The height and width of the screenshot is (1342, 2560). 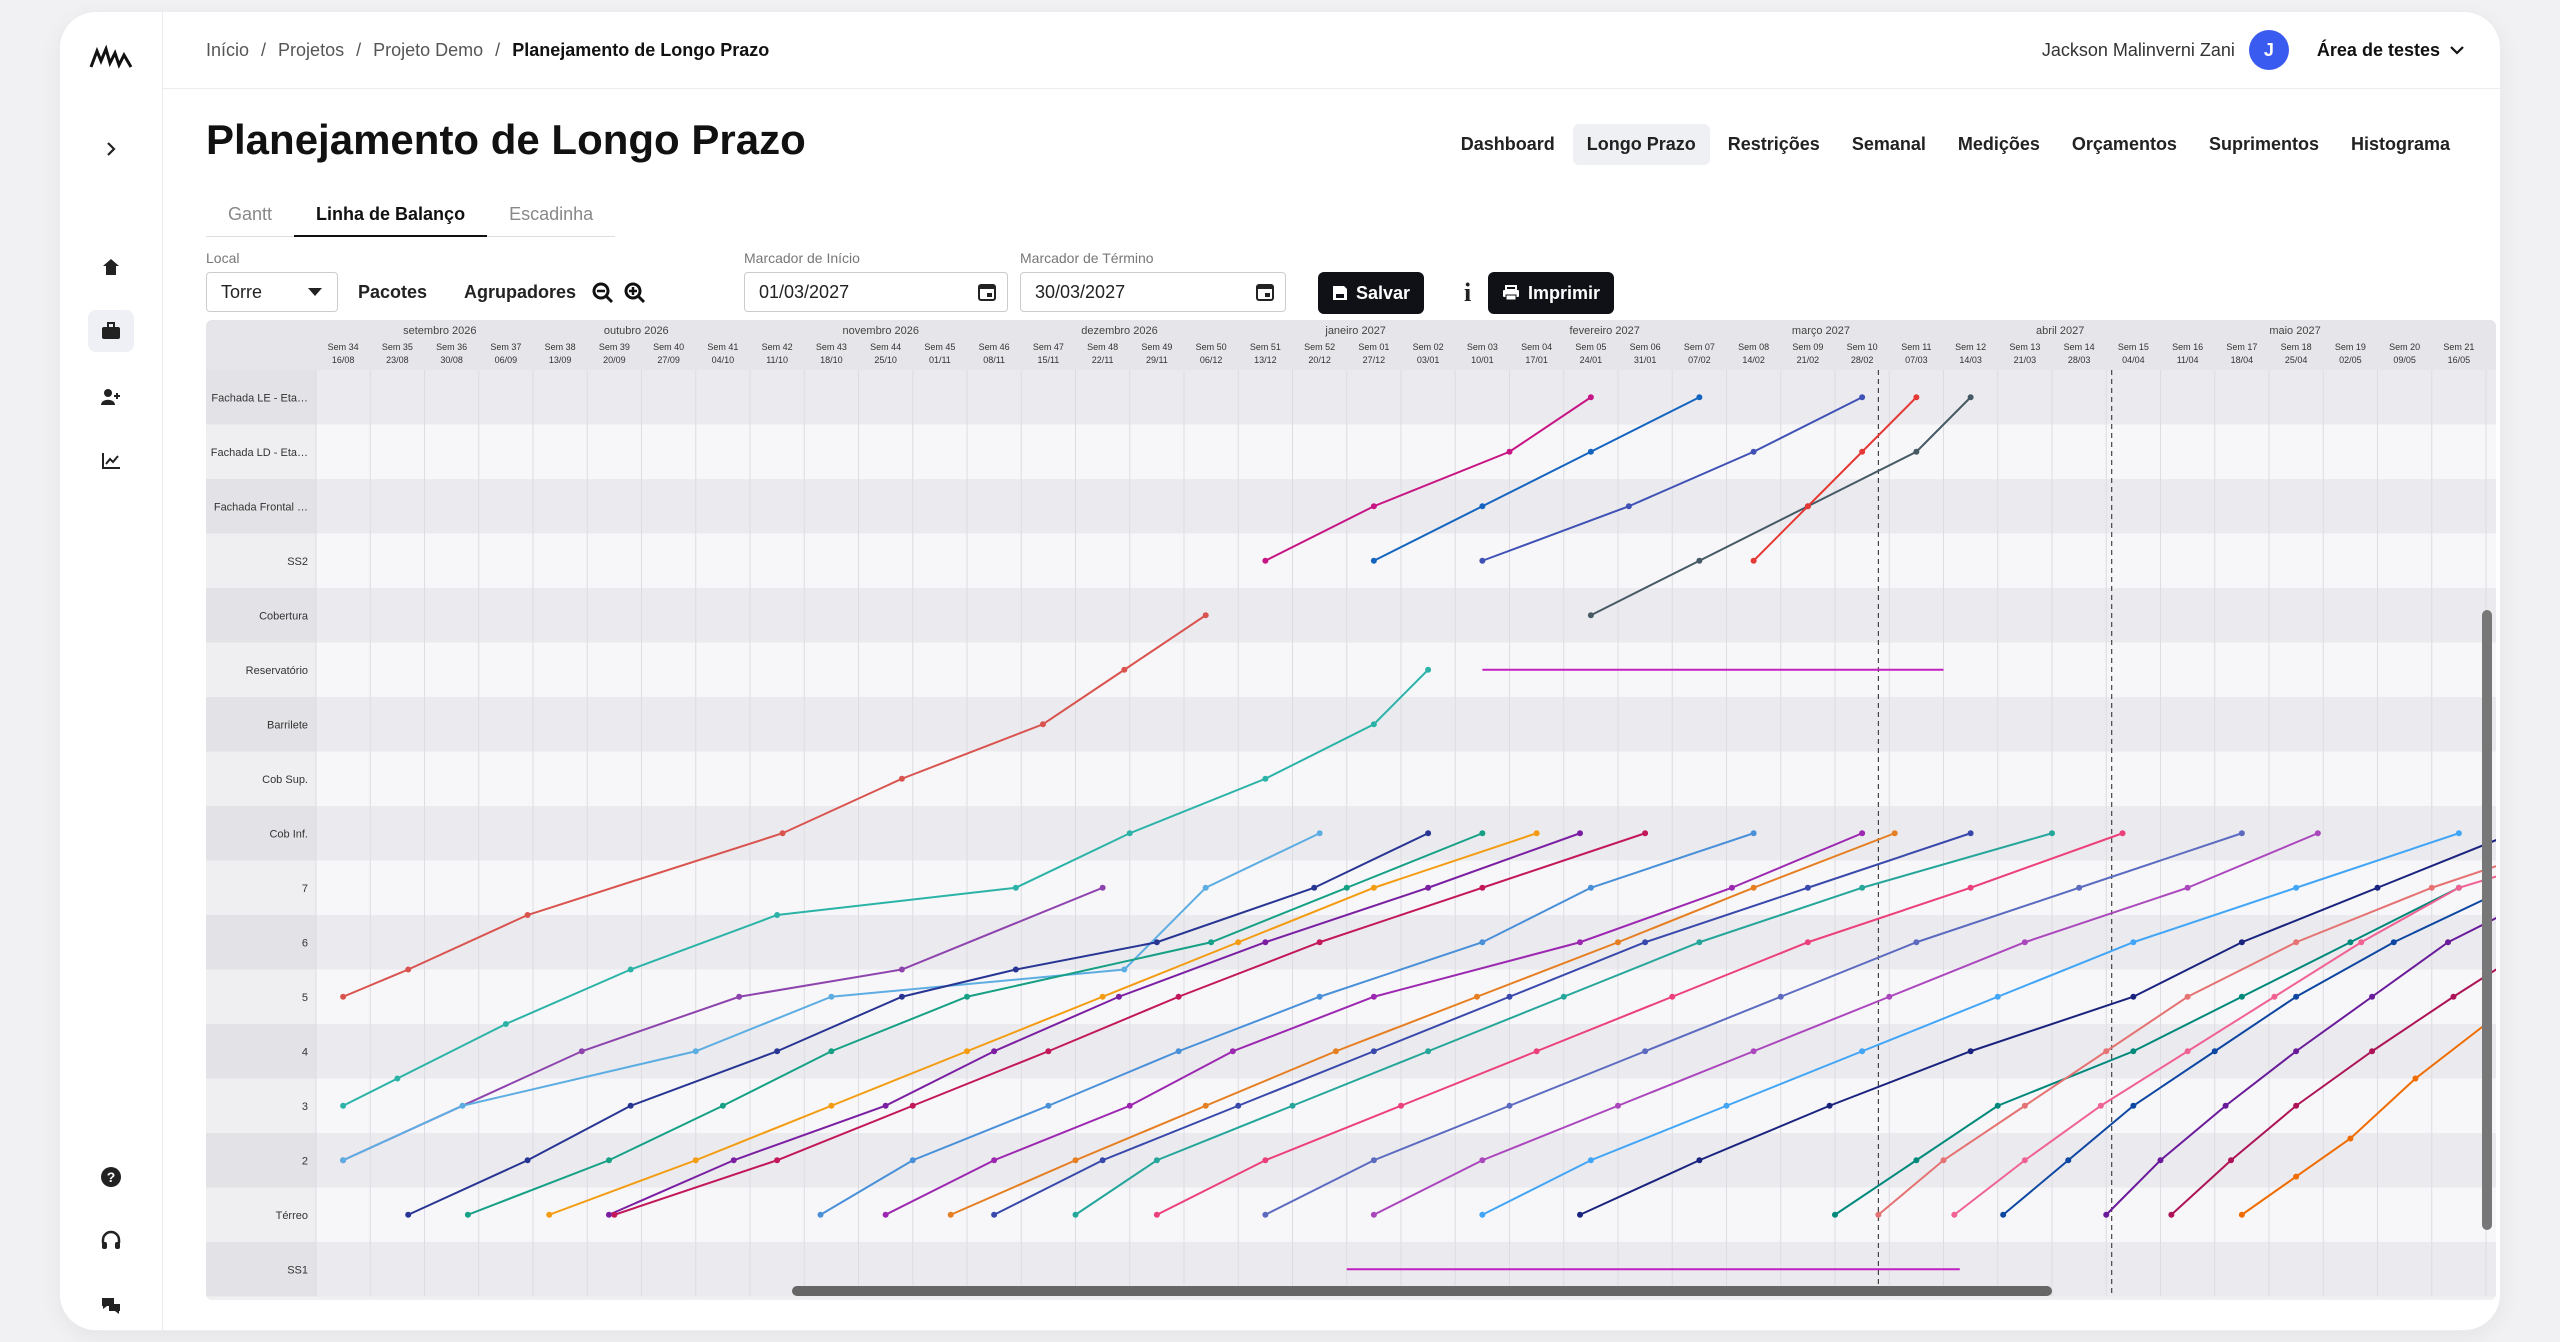 I want to click on horizontal-scrollbar, so click(x=1422, y=1291).